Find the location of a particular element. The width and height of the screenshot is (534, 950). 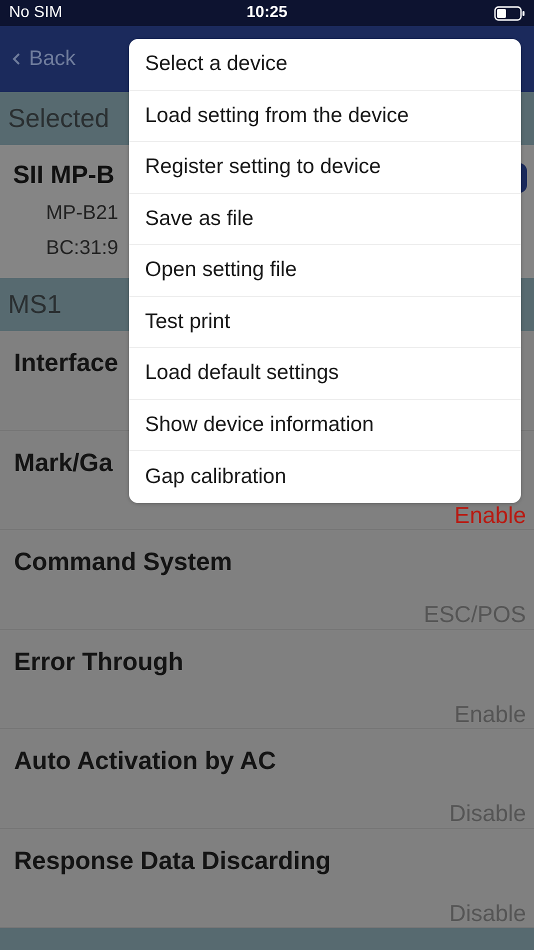

device-address: BC:31:9 is located at coordinates (82, 248).